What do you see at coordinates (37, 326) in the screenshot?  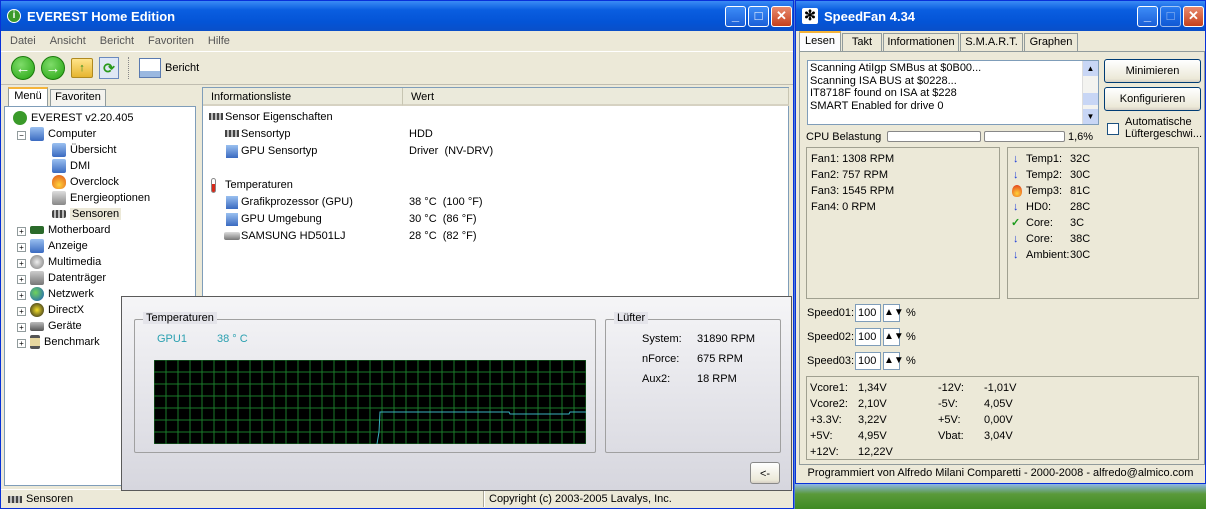 I see `devices-icon` at bounding box center [37, 326].